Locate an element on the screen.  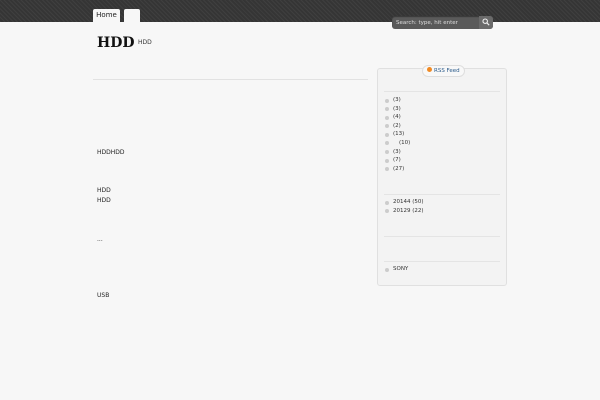
search-box is located at coordinates (442, 22).